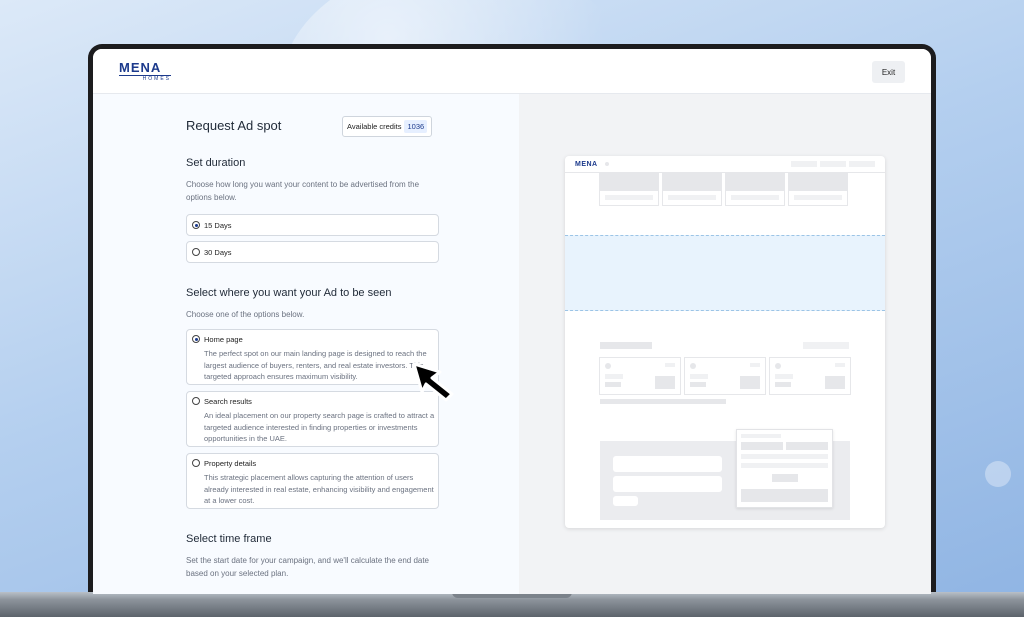 This screenshot has height=617, width=1024. What do you see at coordinates (216, 163) in the screenshot?
I see `duration-title: Set duration` at bounding box center [216, 163].